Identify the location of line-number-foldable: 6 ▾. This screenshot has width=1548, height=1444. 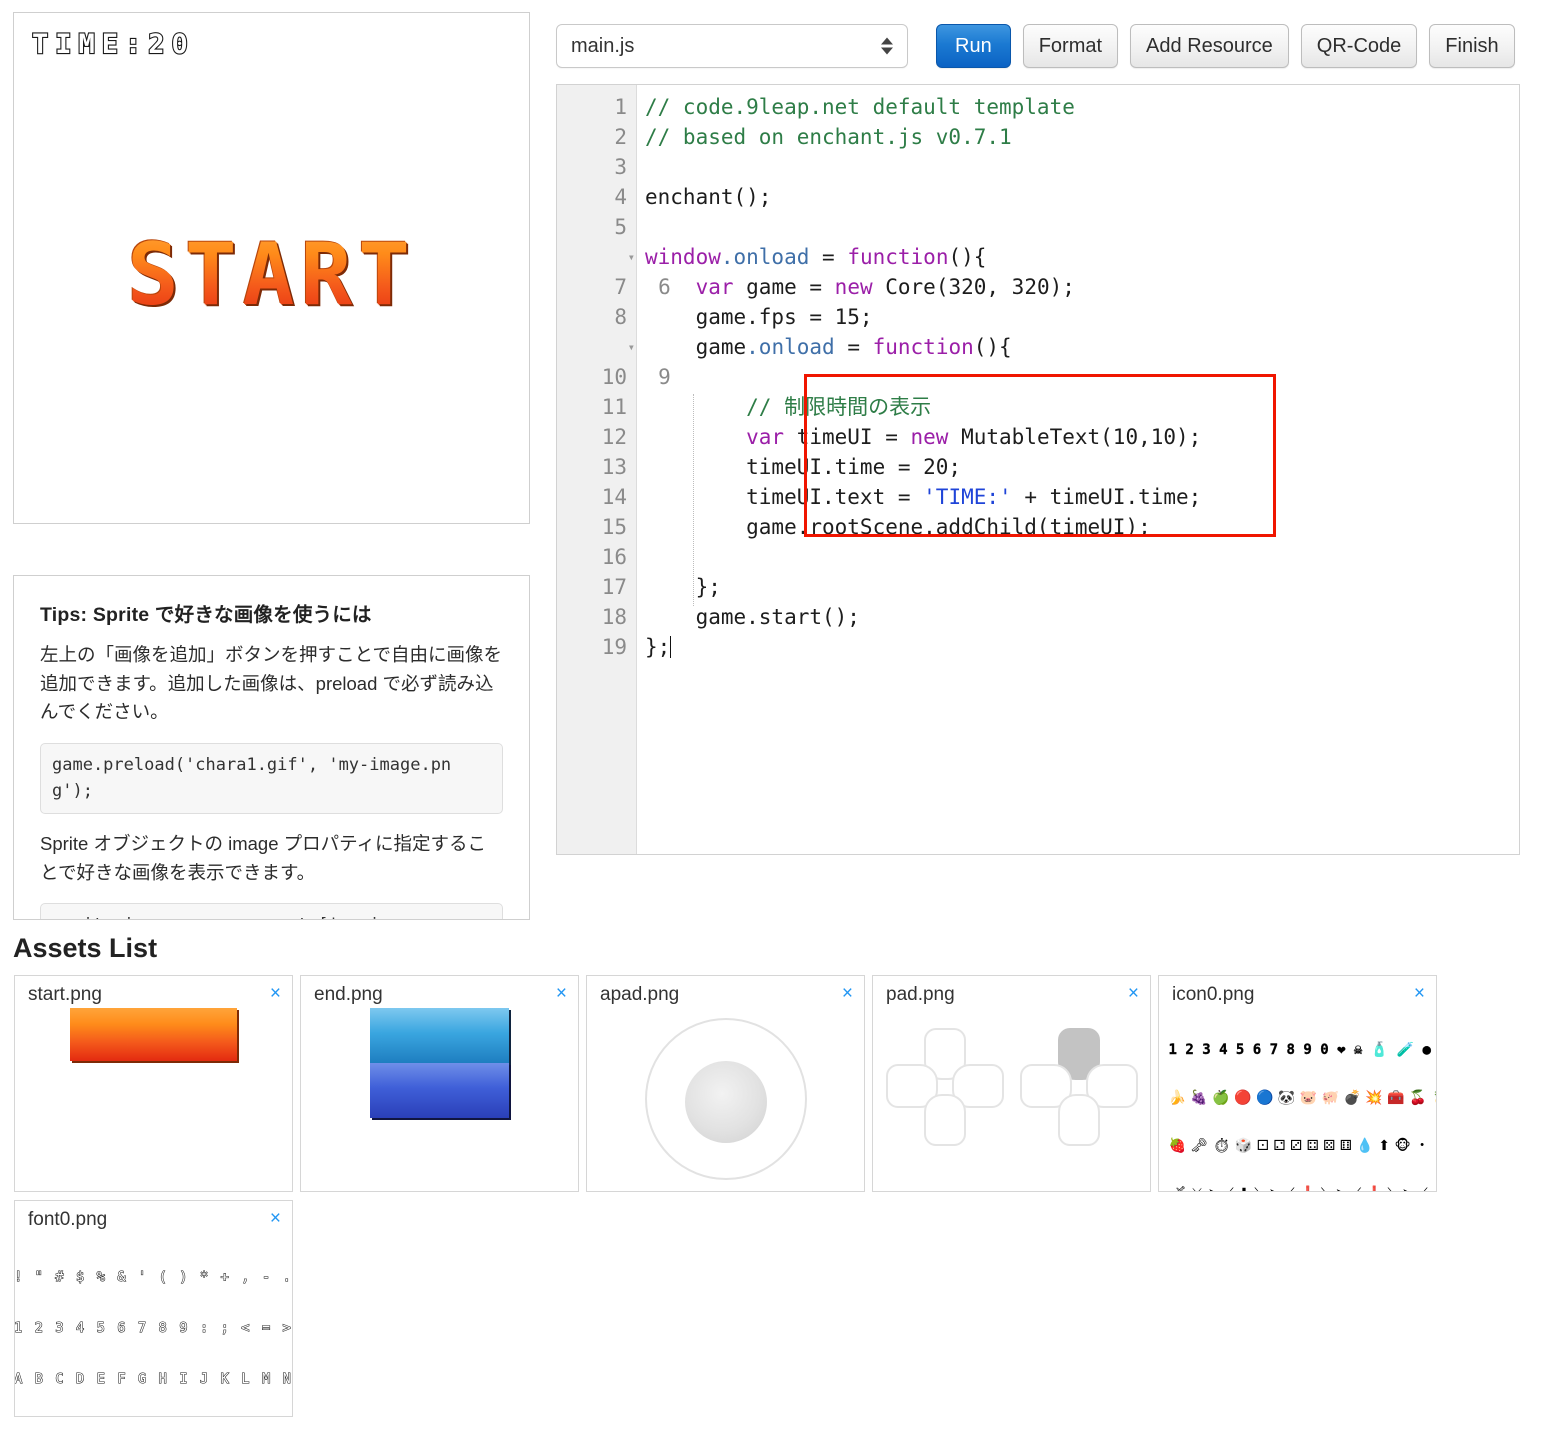
(614, 270).